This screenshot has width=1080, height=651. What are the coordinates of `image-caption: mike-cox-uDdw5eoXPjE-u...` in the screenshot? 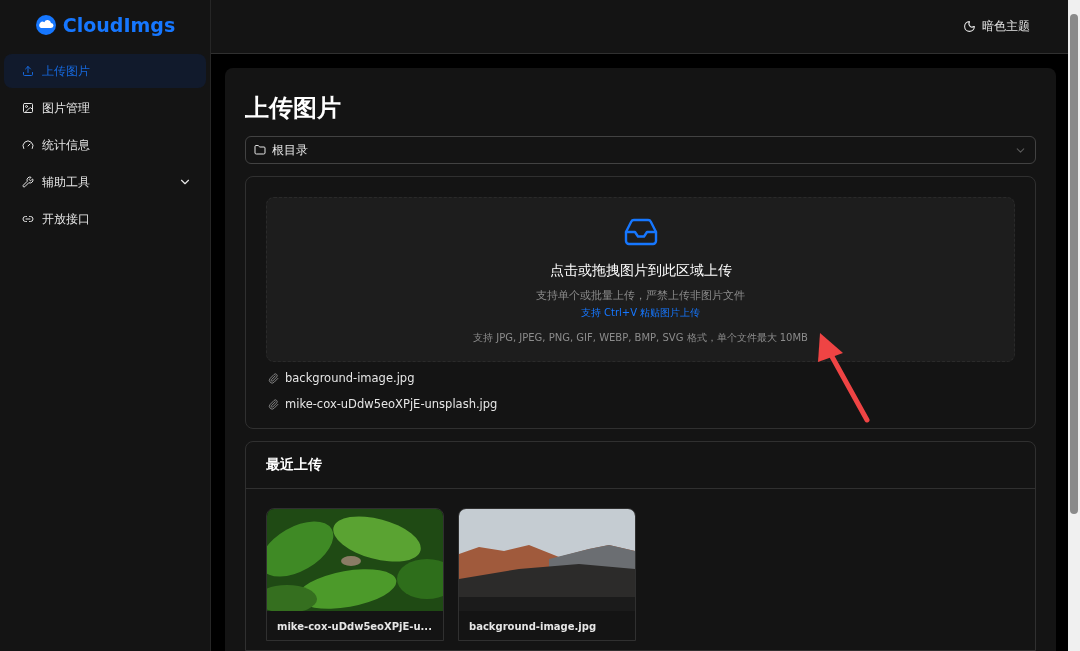 It's located at (354, 627).